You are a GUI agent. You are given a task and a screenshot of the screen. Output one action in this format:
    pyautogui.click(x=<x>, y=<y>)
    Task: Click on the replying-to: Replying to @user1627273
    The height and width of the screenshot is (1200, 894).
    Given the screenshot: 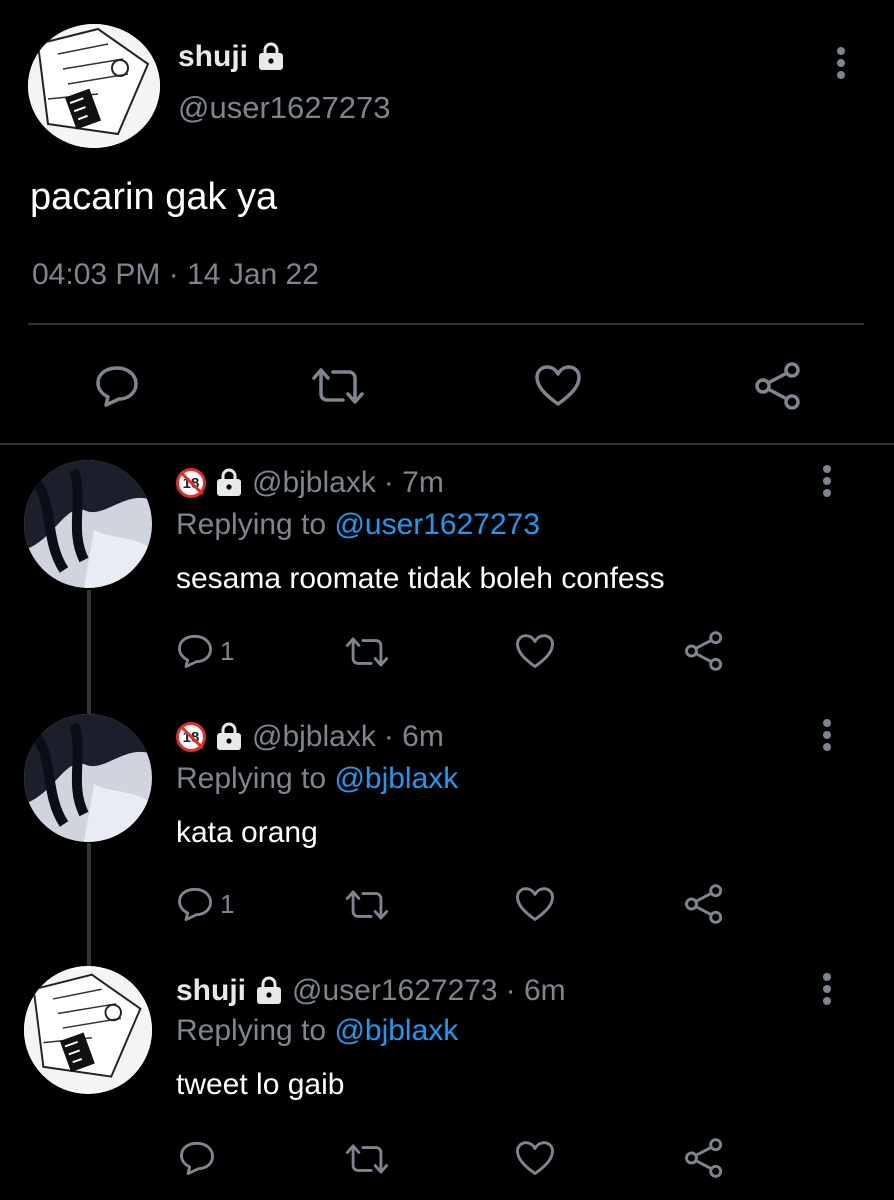 What is the action you would take?
    pyautogui.click(x=358, y=525)
    